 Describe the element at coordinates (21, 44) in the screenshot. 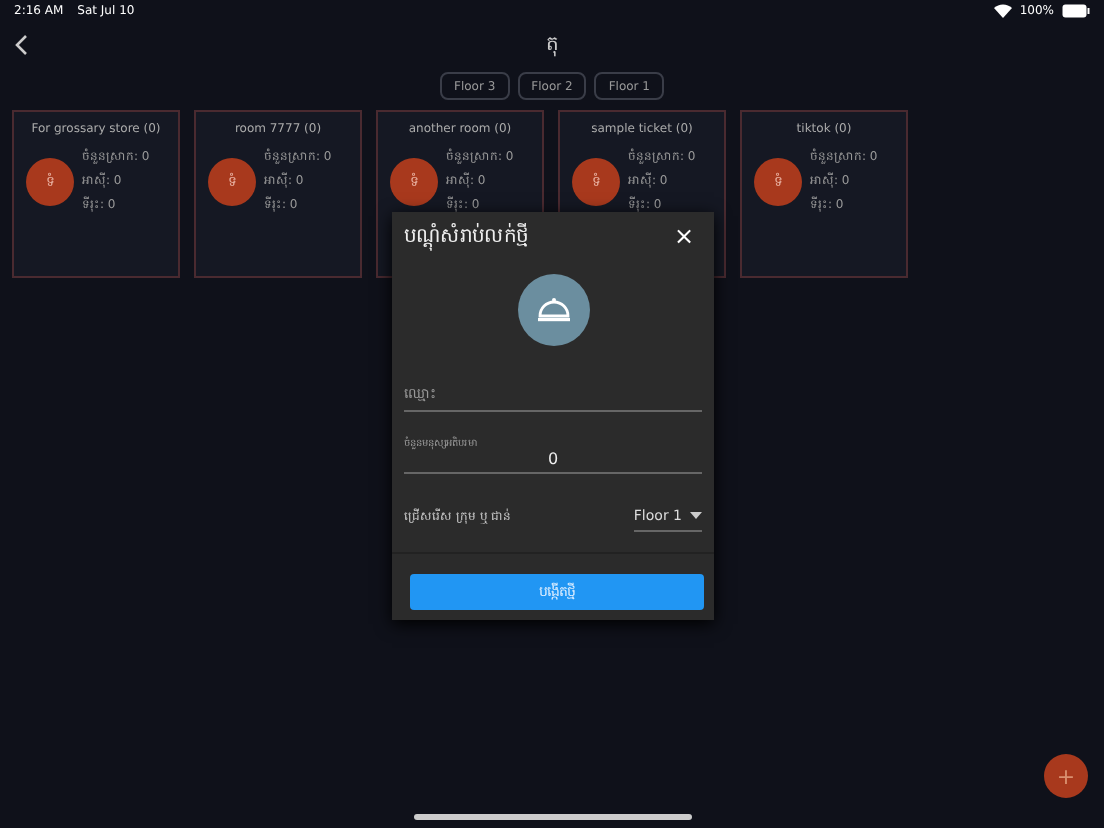

I see `back-icon` at that location.